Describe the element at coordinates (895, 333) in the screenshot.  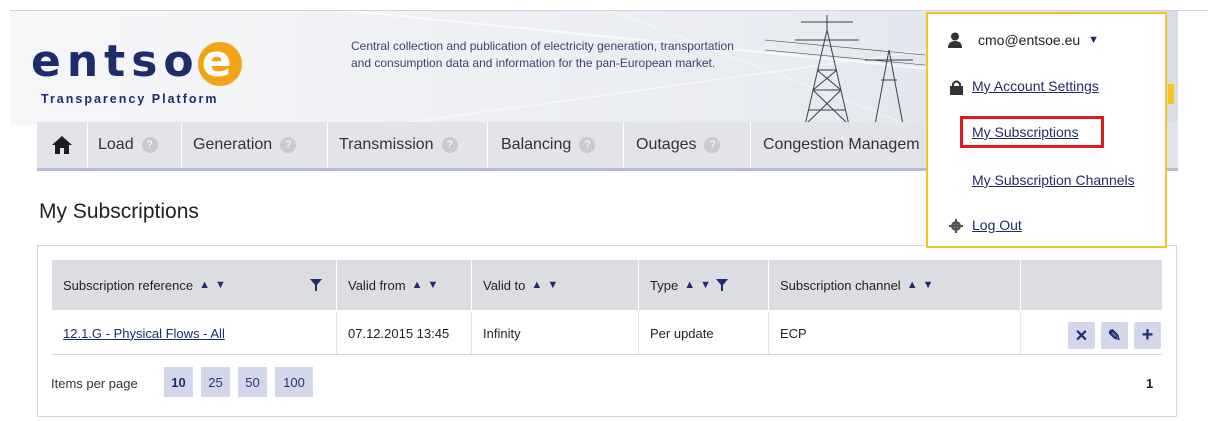
I see `cell-subscription-channel: ECP` at that location.